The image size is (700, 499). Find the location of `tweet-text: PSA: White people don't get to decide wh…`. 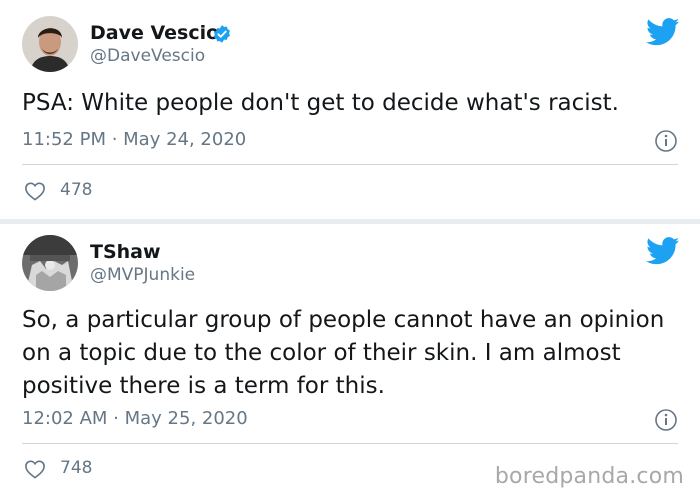

tweet-text: PSA: White people don't get to decide wh… is located at coordinates (320, 103).